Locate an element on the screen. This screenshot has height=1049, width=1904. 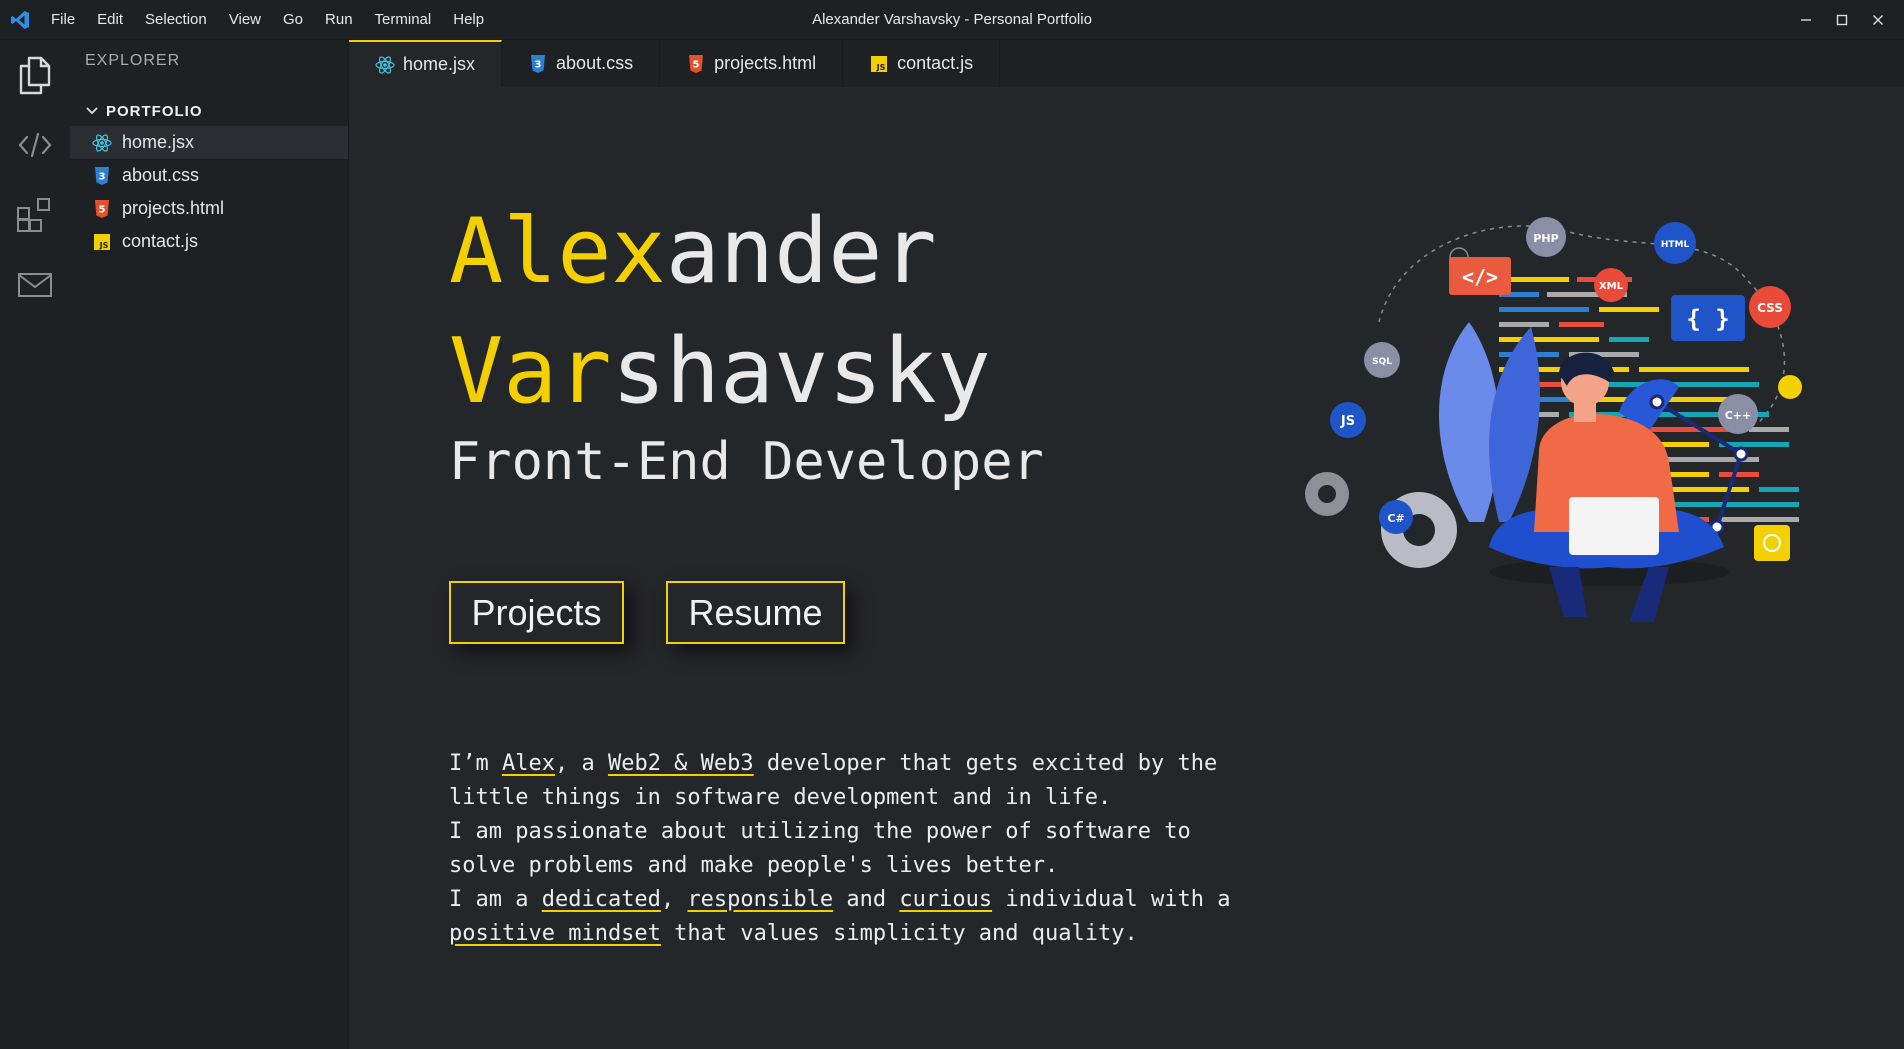
mail-icon is located at coordinates (35, 285).